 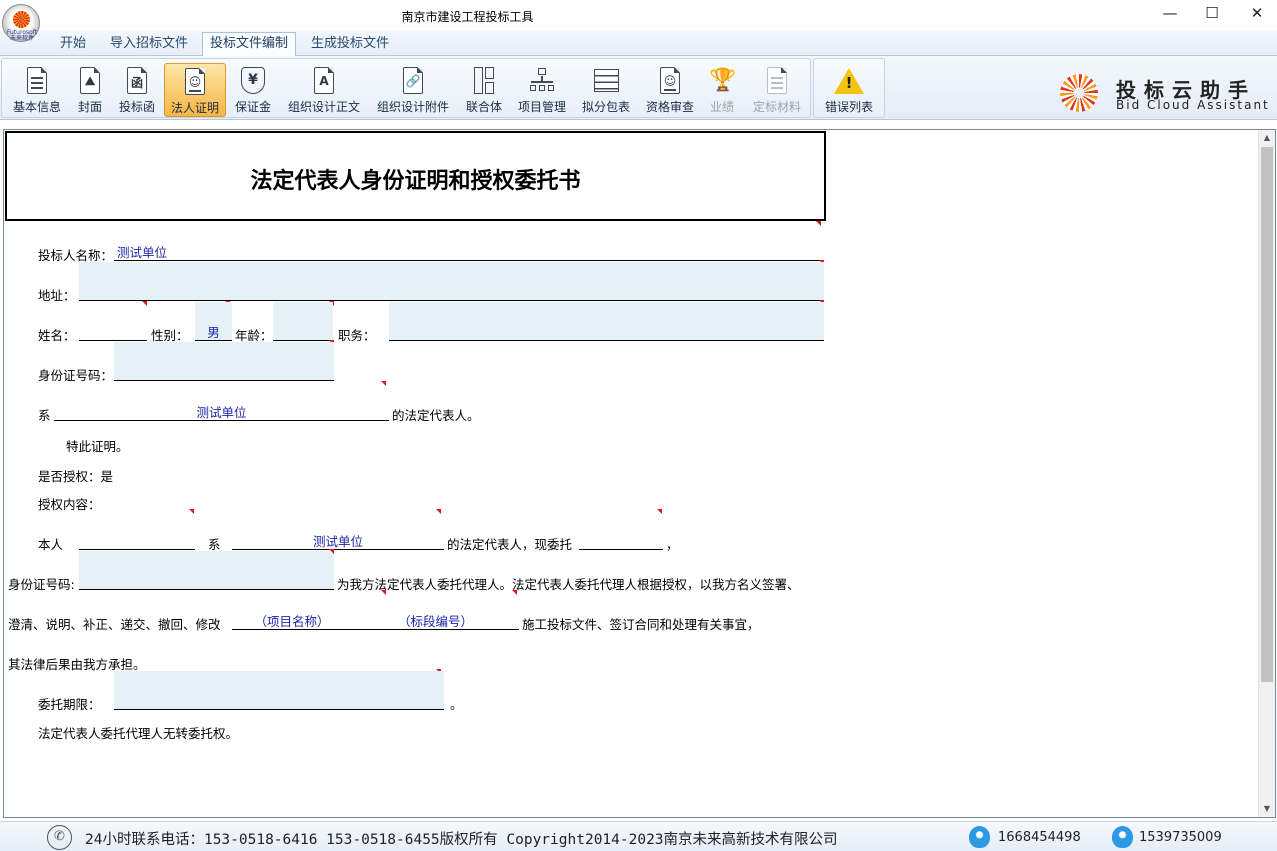 What do you see at coordinates (606, 81) in the screenshot?
I see `table-grid-icon` at bounding box center [606, 81].